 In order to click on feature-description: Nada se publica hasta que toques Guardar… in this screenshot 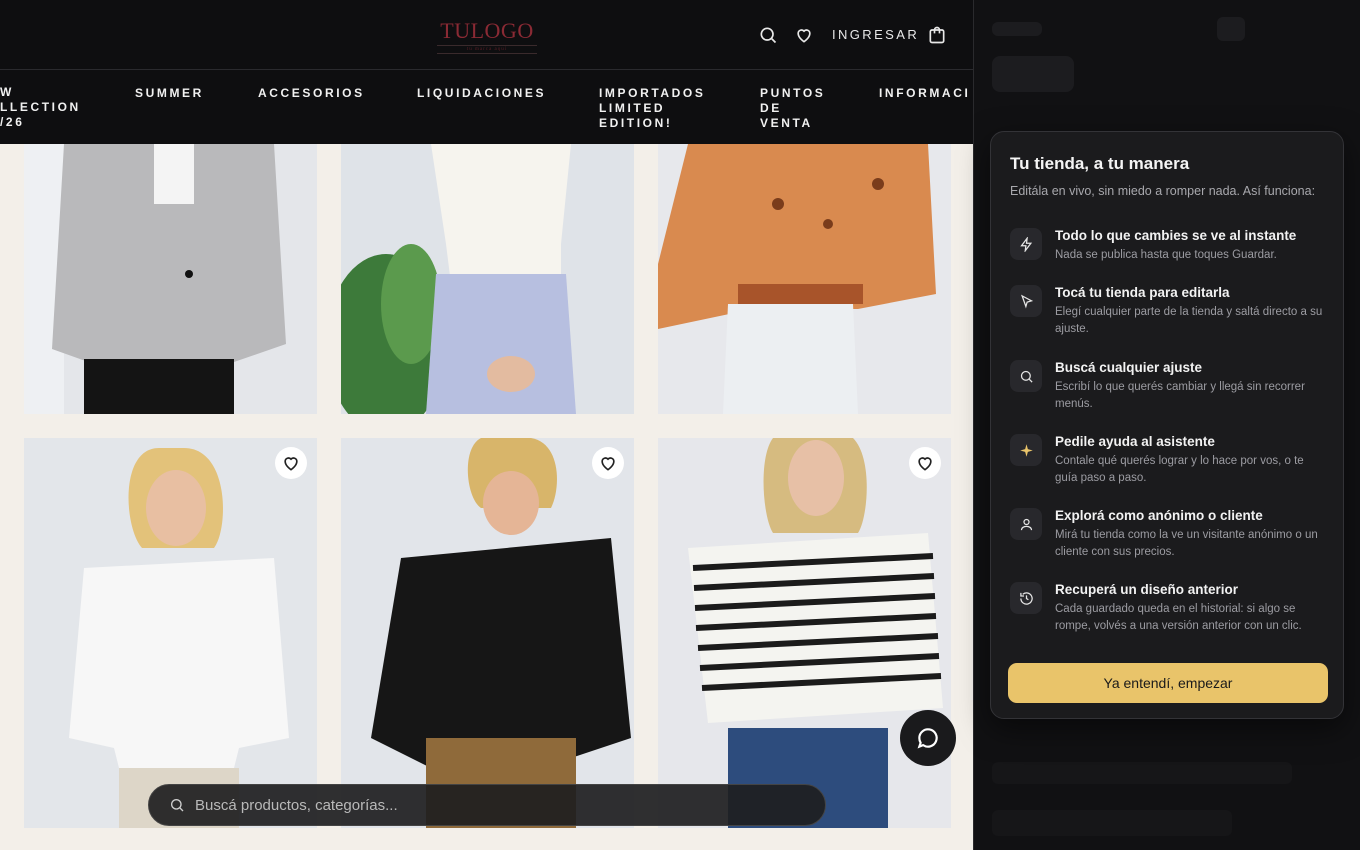, I will do `click(1166, 255)`.